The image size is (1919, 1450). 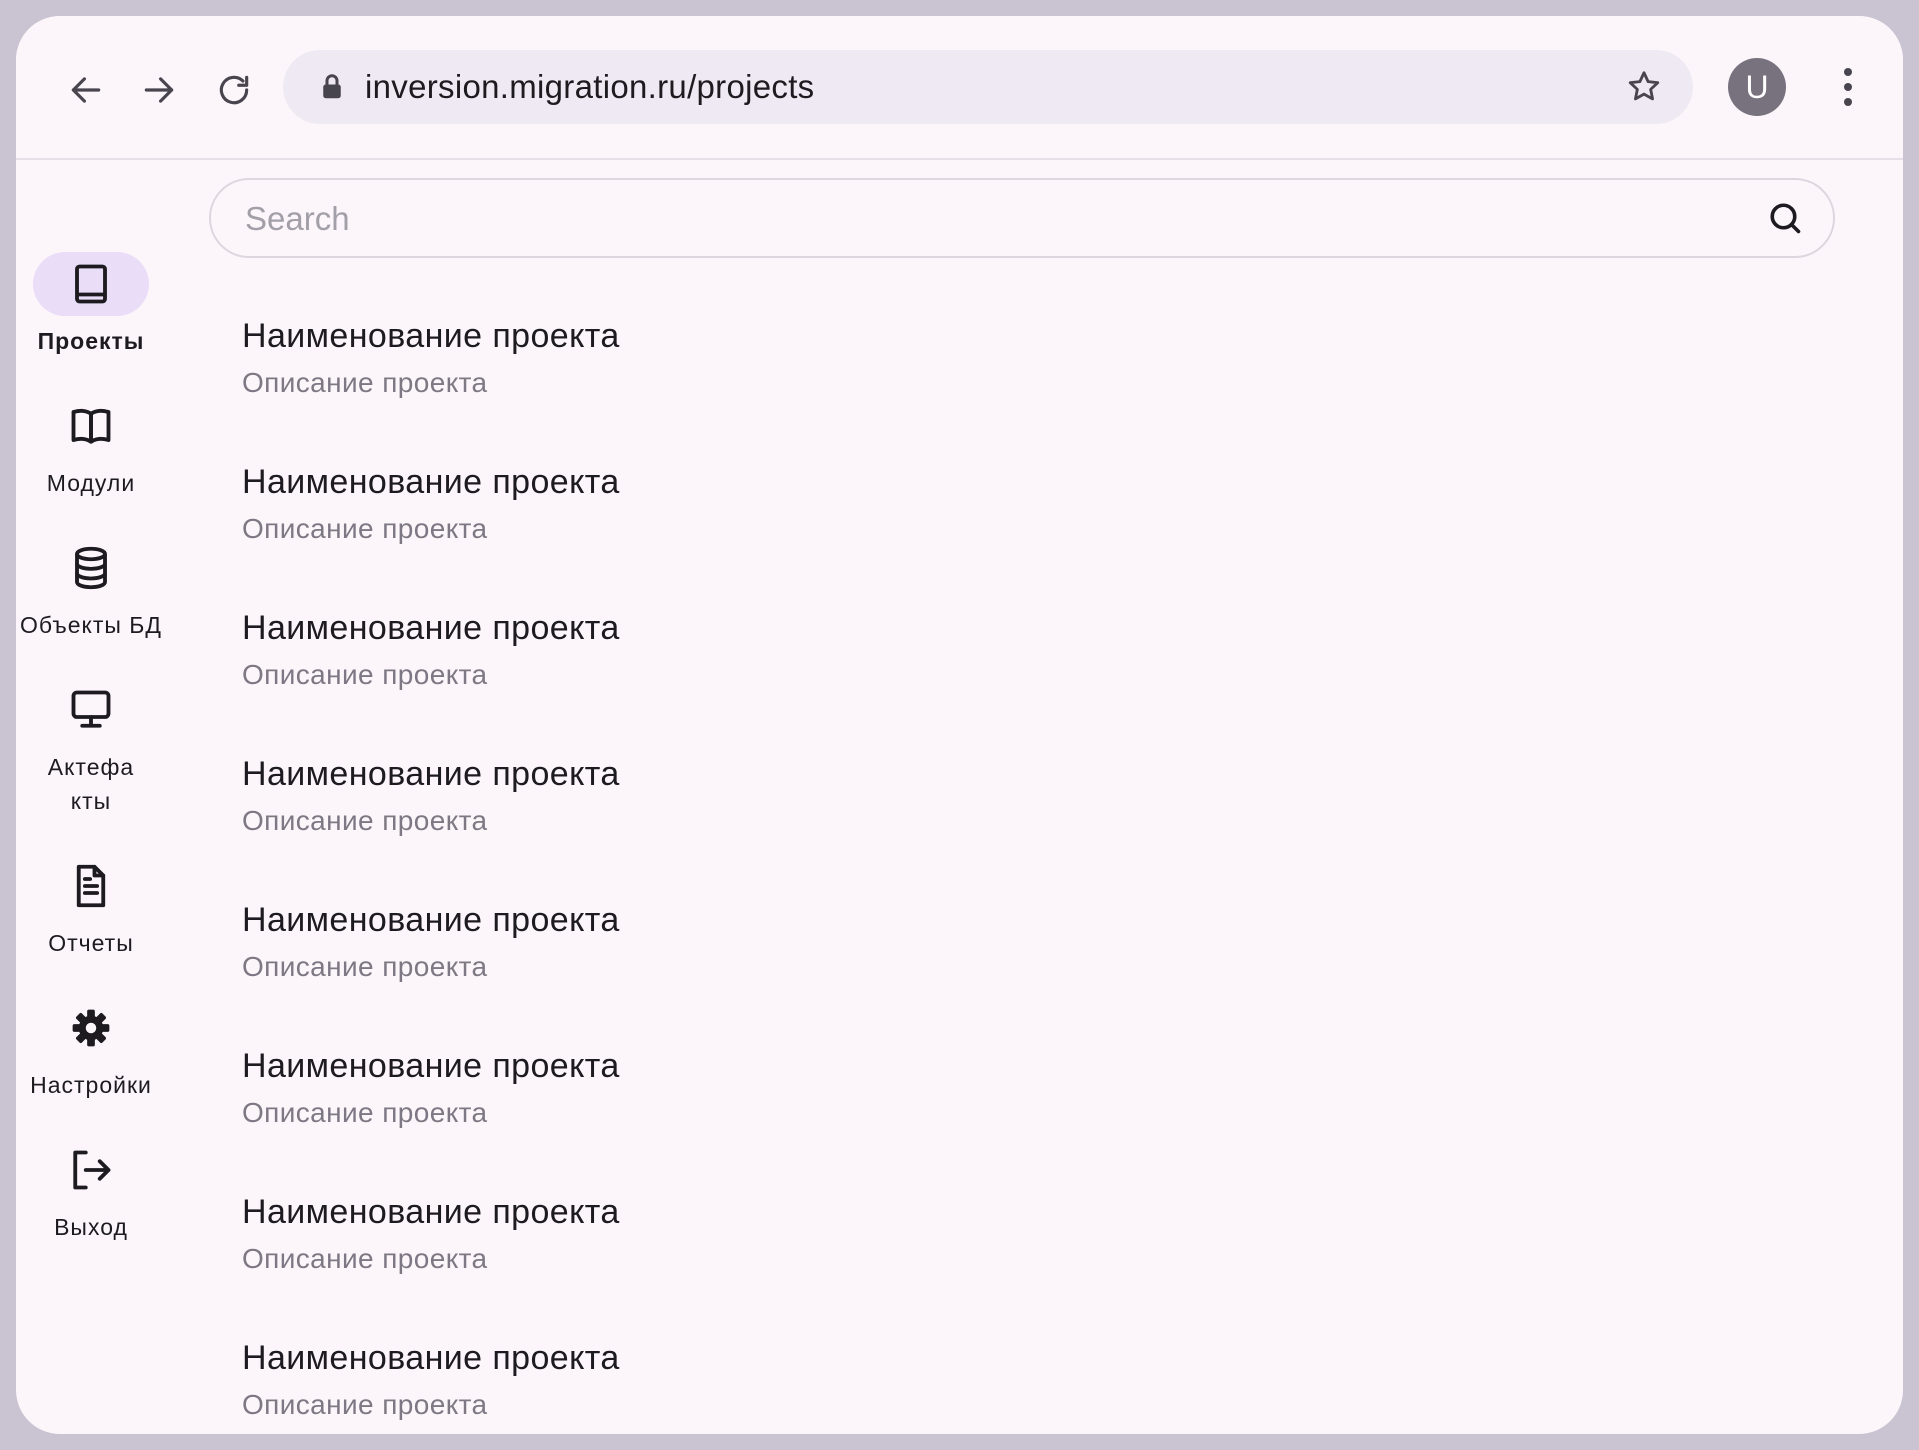 What do you see at coordinates (91, 1085) in the screenshot?
I see `nav-label: Настройки` at bounding box center [91, 1085].